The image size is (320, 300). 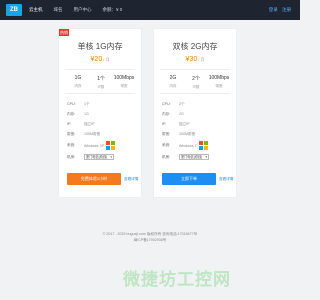 I want to click on plan-title: 双核 2G内存, so click(x=195, y=46).